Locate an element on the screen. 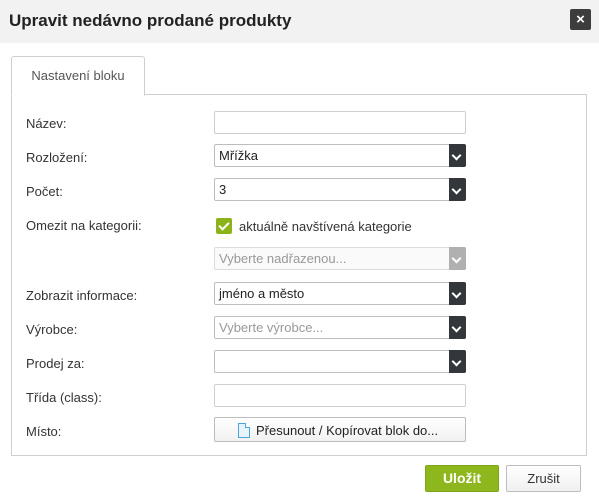 The width and height of the screenshot is (599, 499). manufacturer-label: Výrobce: is located at coordinates (52, 329).